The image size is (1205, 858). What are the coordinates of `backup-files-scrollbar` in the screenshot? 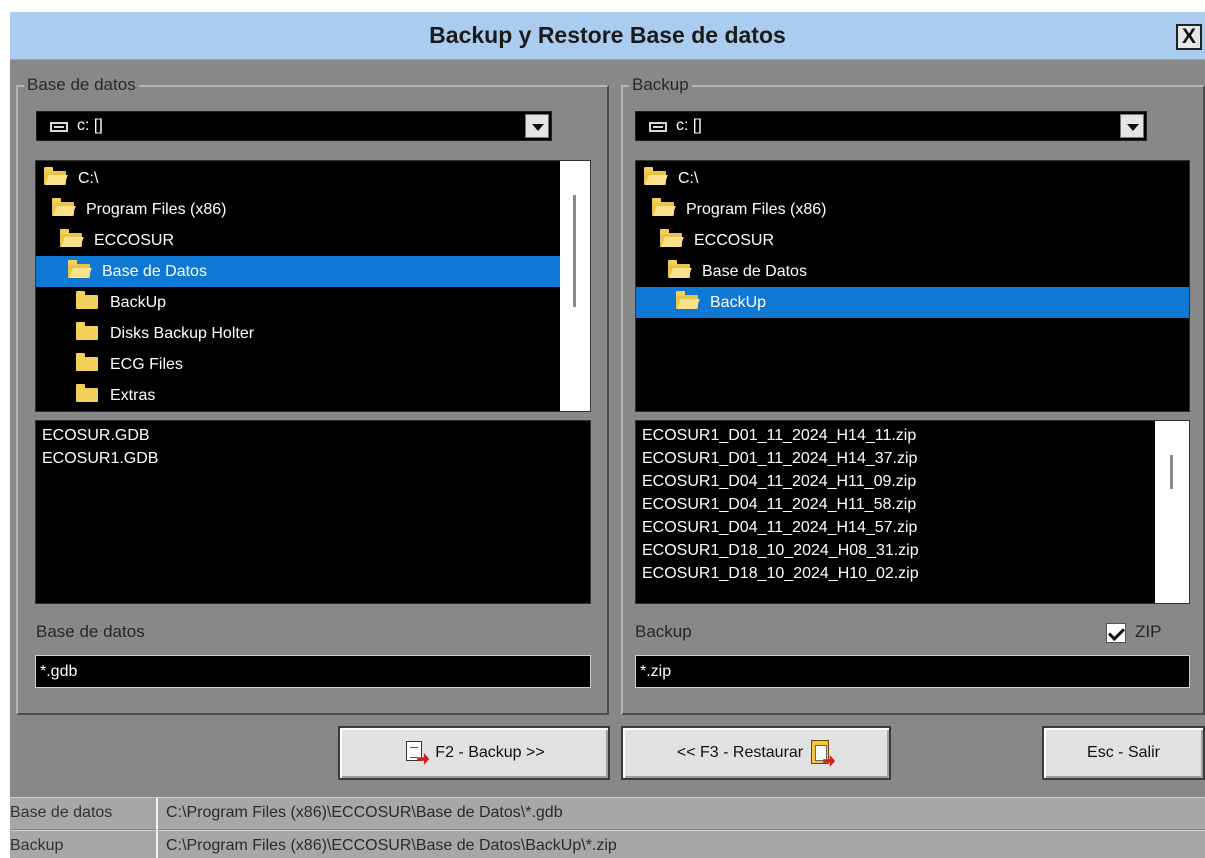 It's located at (1172, 512).